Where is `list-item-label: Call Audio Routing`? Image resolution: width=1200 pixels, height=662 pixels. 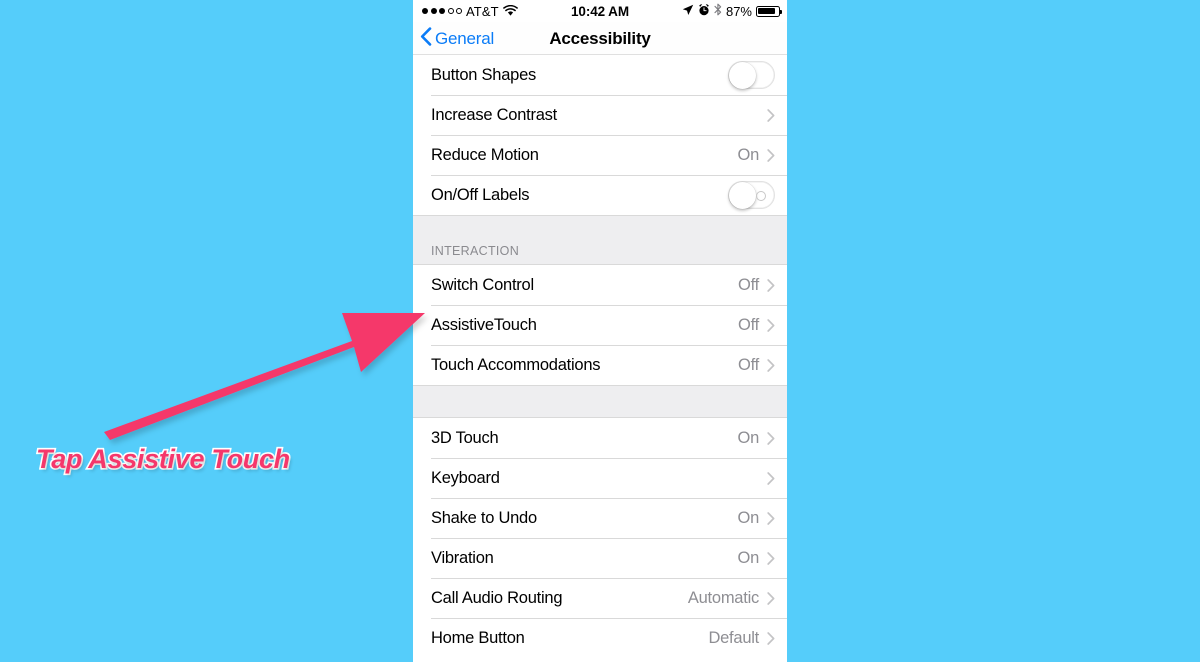
list-item-label: Call Audio Routing is located at coordinates (497, 597).